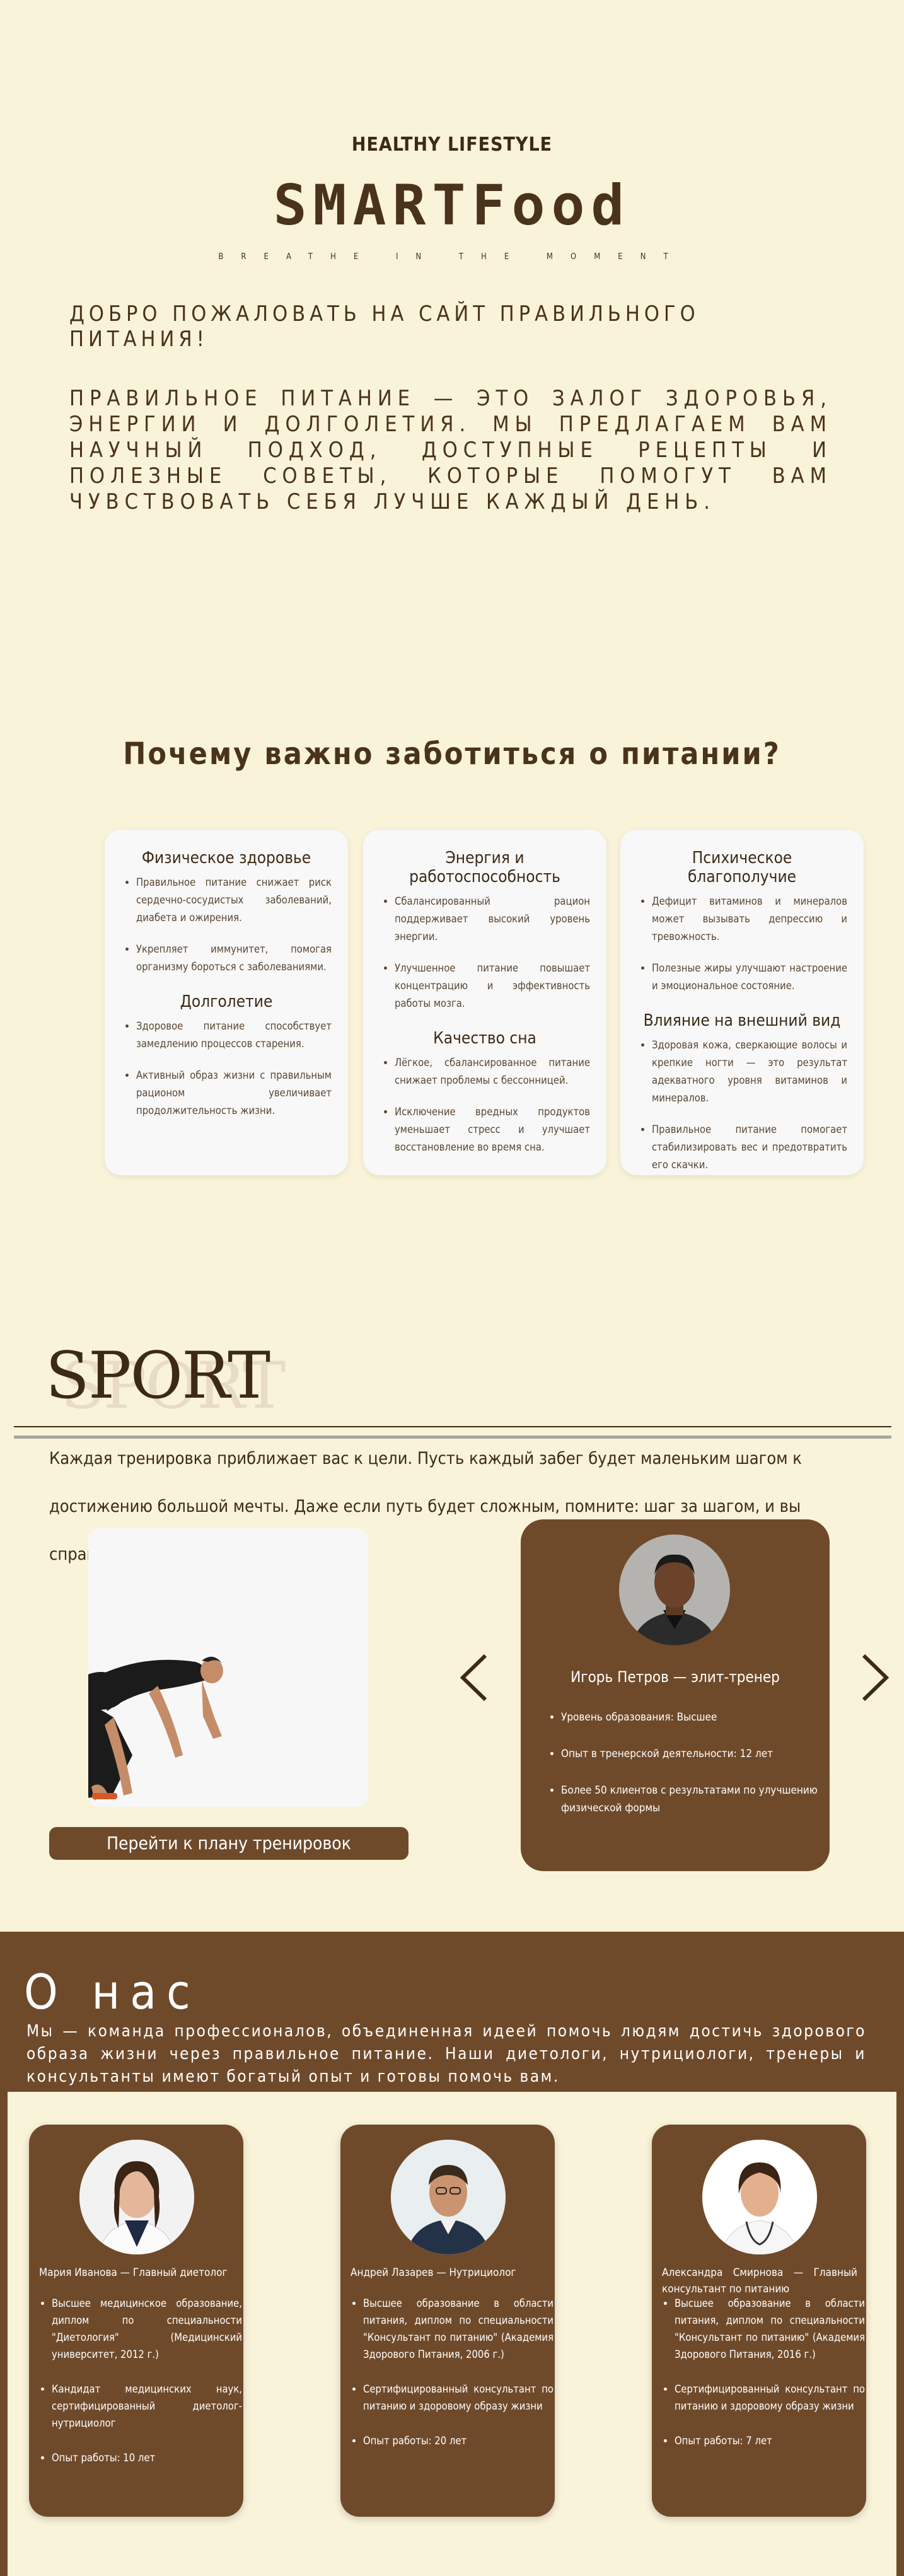  Describe the element at coordinates (693, 1718) in the screenshot. I see `list-item: Уровень образования: Высшее` at that location.